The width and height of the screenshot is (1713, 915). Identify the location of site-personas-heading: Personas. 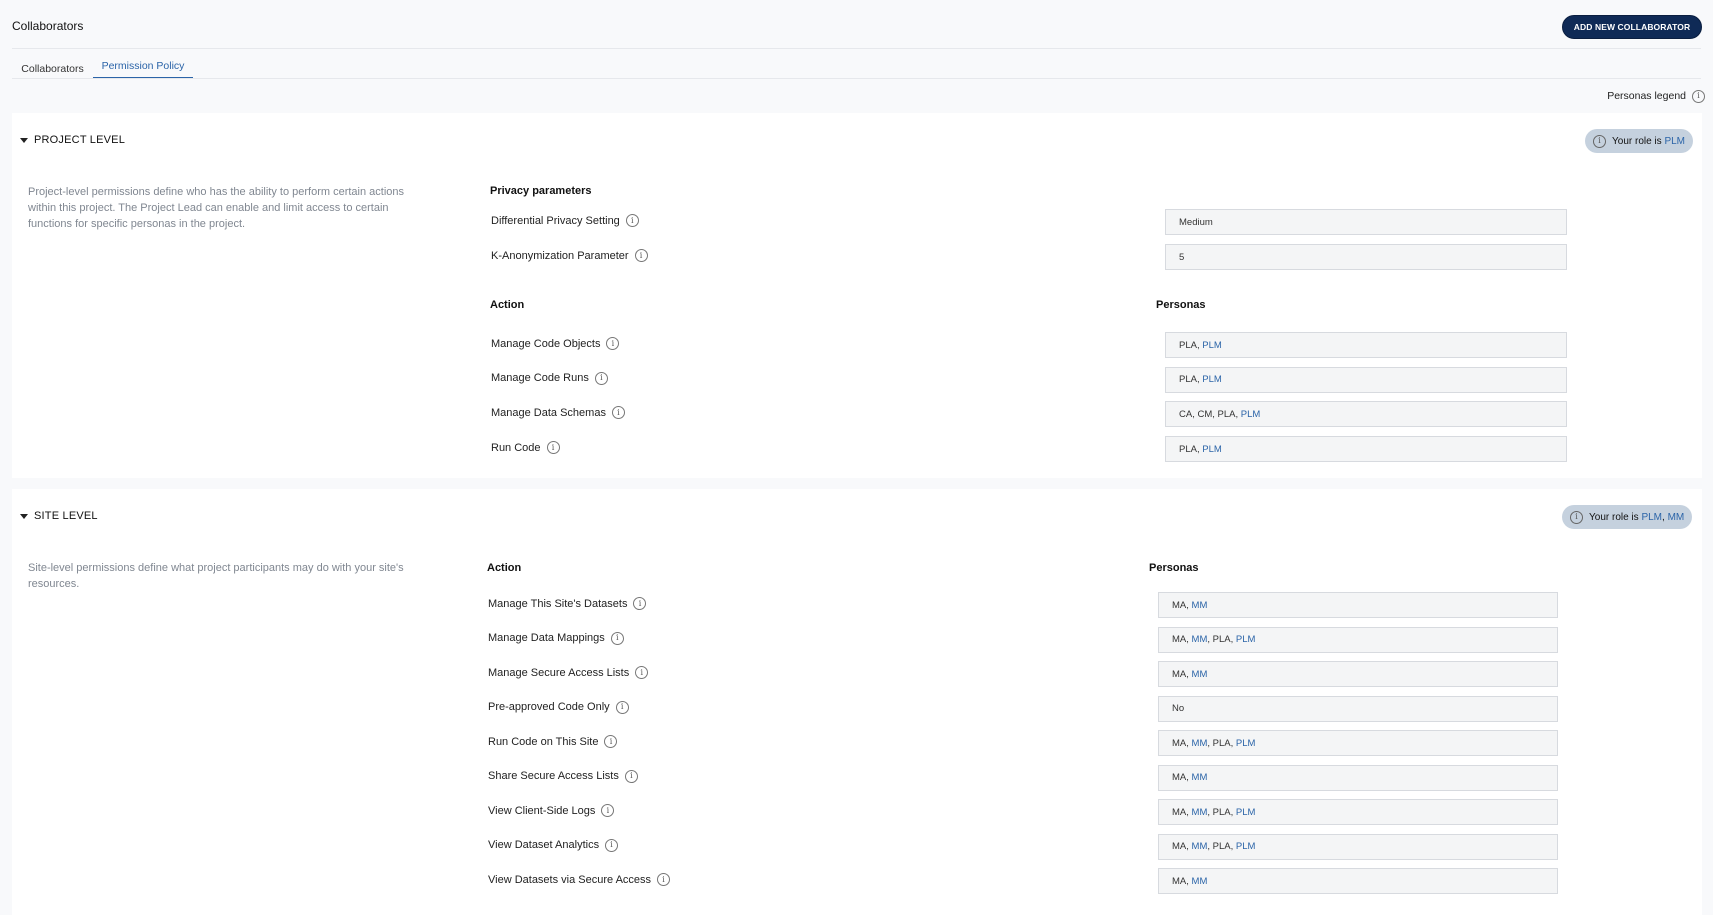
(1174, 568).